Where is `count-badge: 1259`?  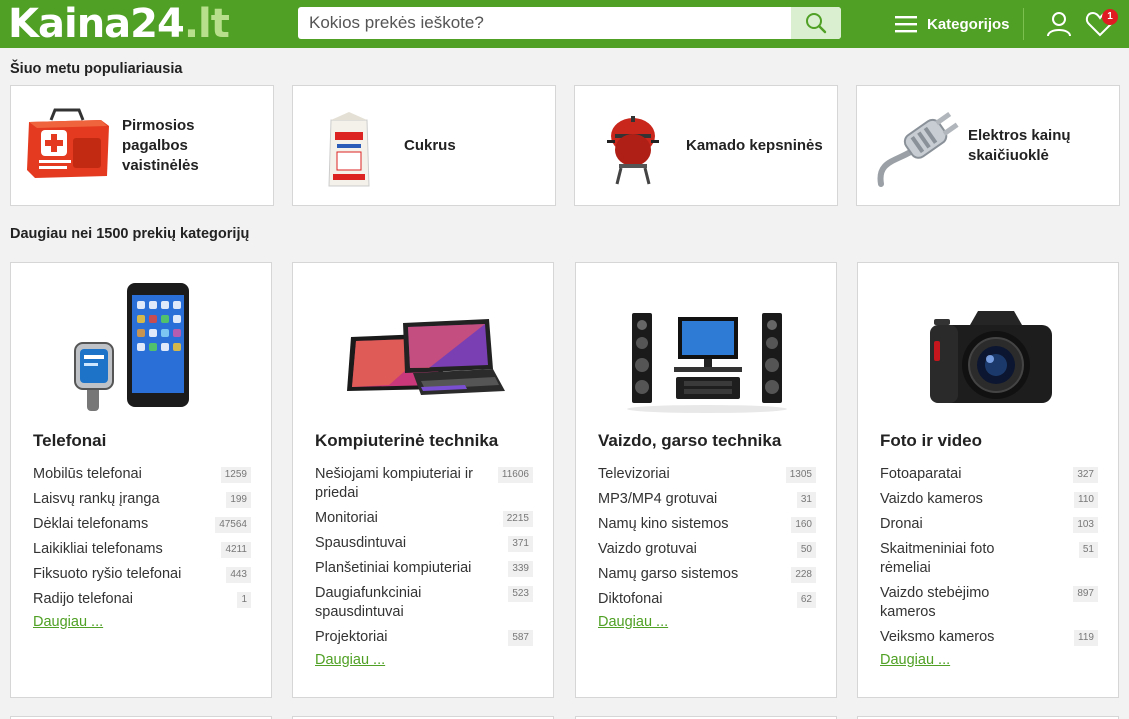
count-badge: 1259 is located at coordinates (235, 475).